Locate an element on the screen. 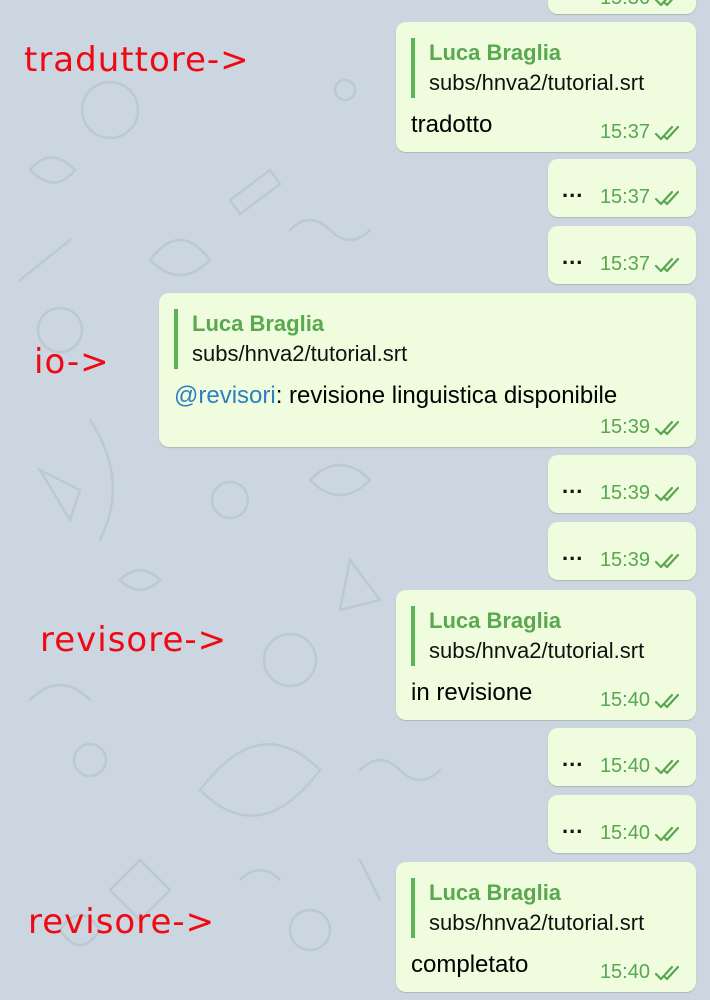 Image resolution: width=710 pixels, height=1000 pixels. message-text: completato is located at coordinates (470, 964).